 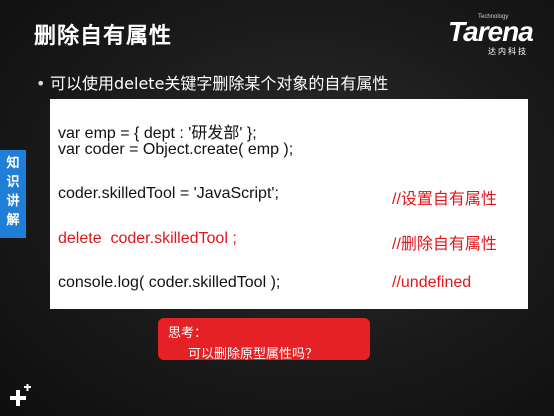 I want to click on callout-line-2: 可以删除原型属性吗？, so click(x=253, y=354).